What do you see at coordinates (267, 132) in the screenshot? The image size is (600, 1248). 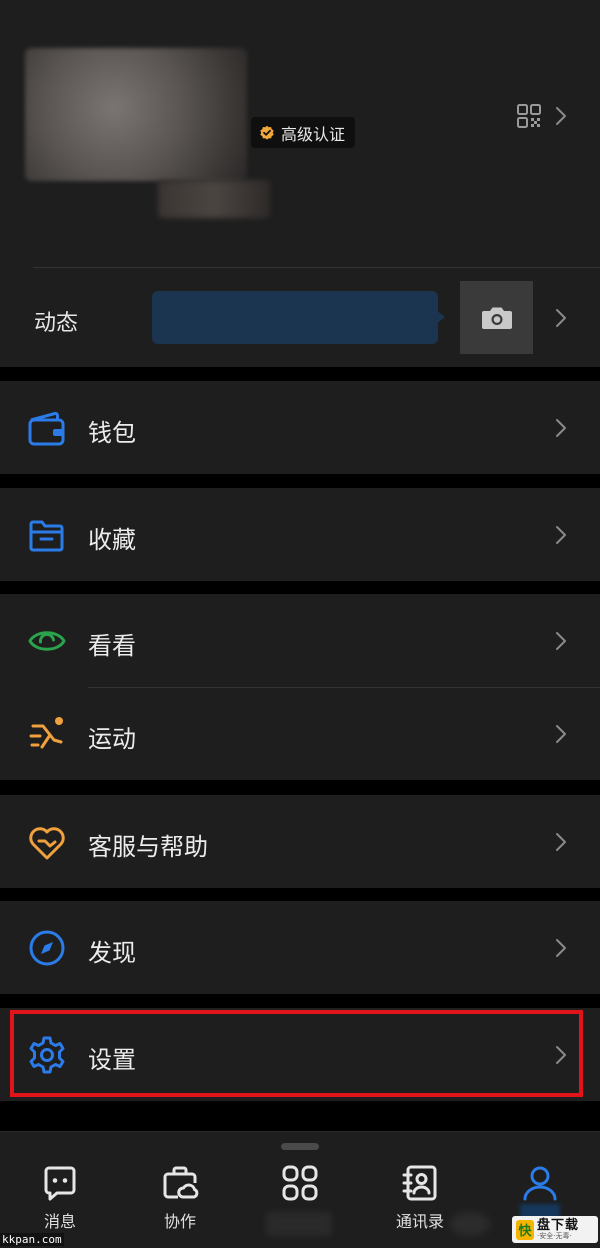 I see `verified-icon` at bounding box center [267, 132].